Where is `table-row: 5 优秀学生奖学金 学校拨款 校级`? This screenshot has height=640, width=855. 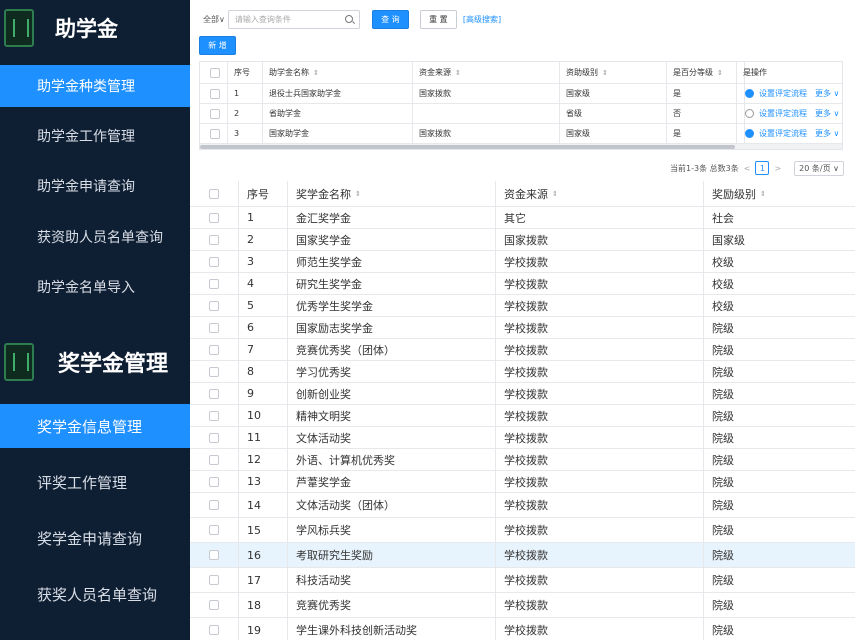
table-row: 5 优秀学生奖学金 学校拨款 校级 is located at coordinates (522, 306).